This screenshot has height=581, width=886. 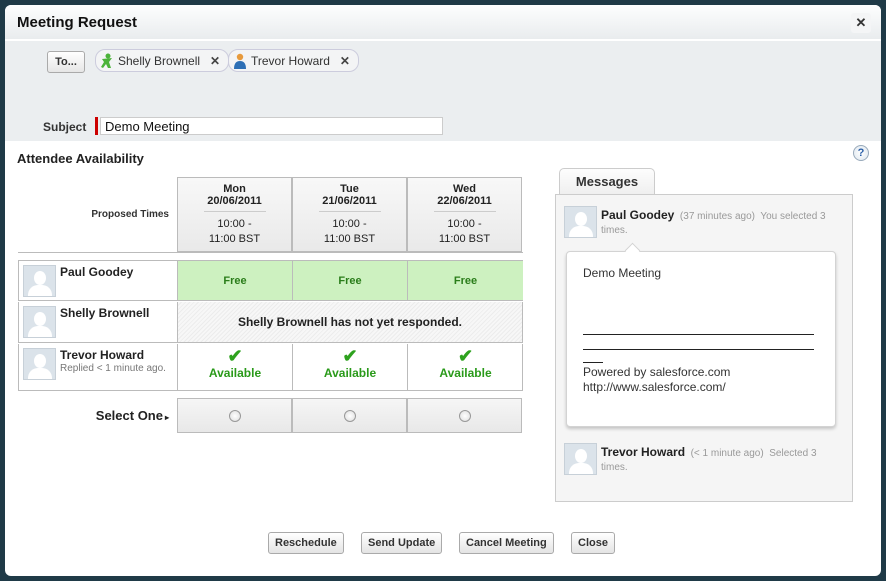 I want to click on message-time: (37 minutes ago), so click(x=717, y=216).